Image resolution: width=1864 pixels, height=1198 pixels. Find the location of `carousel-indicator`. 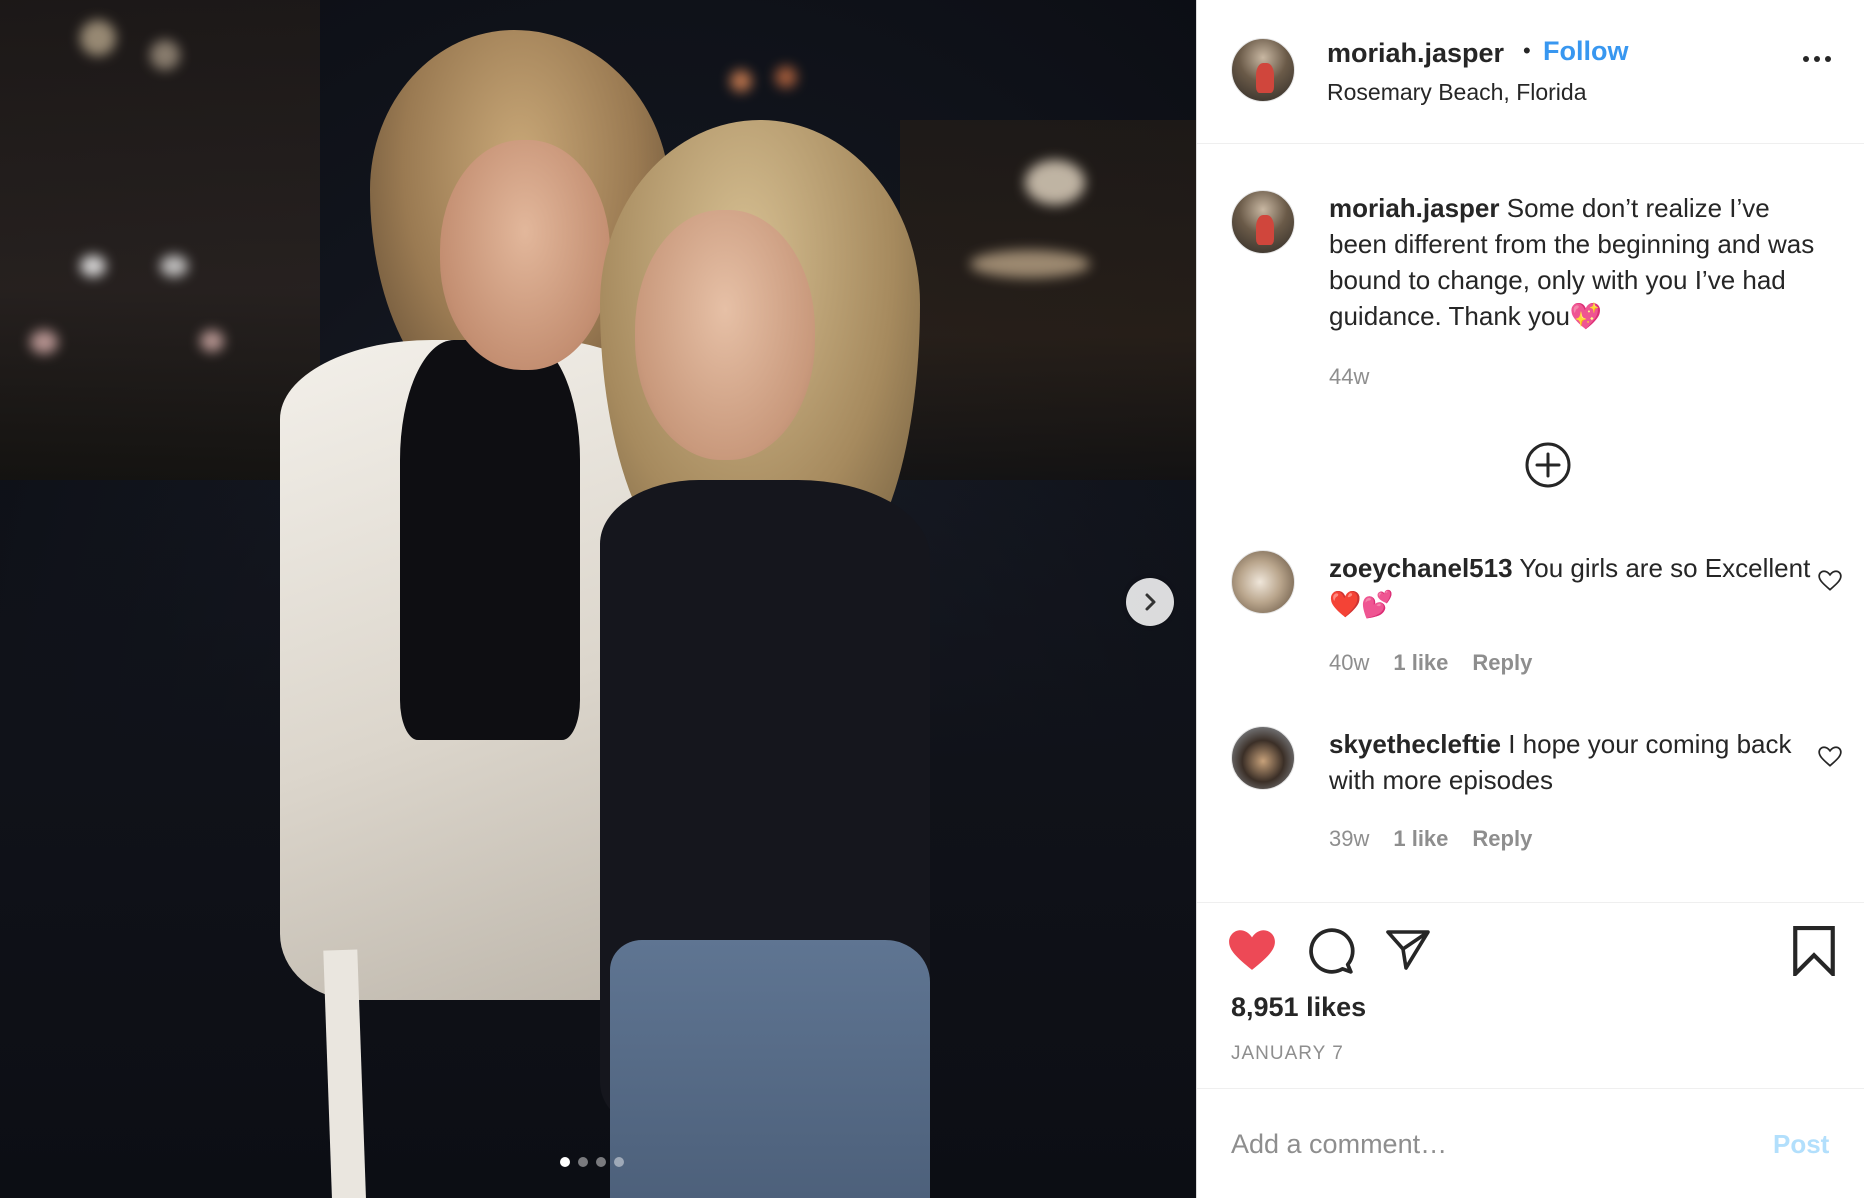

carousel-indicator is located at coordinates (592, 1162).